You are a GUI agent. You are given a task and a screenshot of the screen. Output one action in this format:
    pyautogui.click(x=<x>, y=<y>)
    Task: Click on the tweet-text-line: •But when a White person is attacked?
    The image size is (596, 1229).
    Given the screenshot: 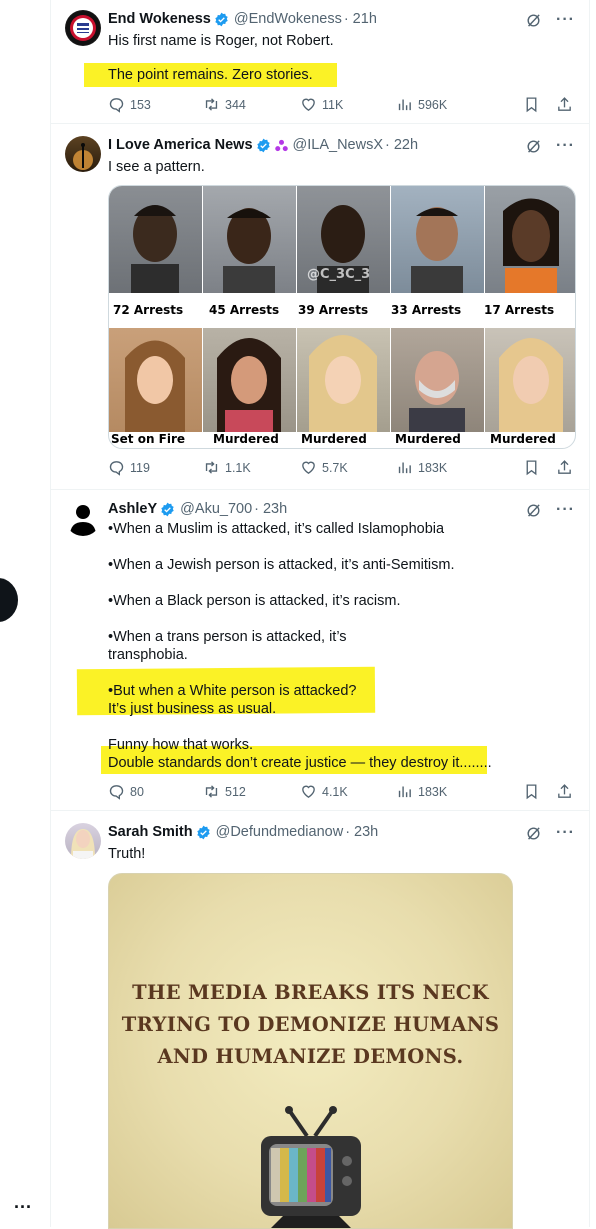 What is the action you would take?
    pyautogui.click(x=232, y=691)
    